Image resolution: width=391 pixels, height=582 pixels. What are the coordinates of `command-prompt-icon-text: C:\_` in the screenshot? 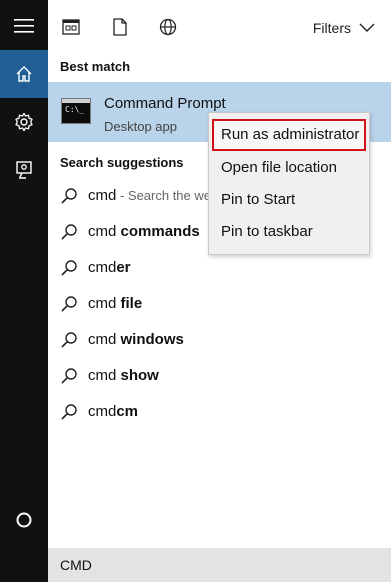 It's located at (75, 109).